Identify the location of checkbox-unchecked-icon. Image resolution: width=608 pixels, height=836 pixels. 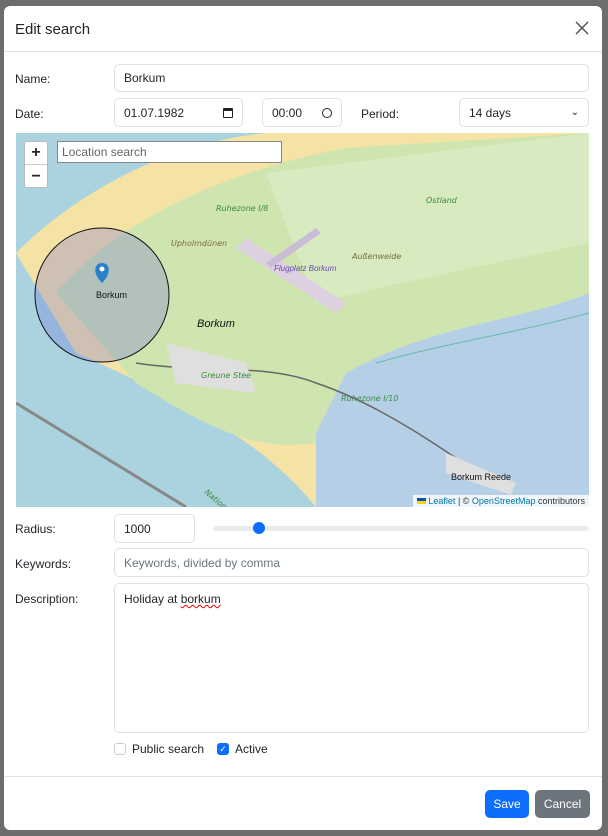
(120, 749).